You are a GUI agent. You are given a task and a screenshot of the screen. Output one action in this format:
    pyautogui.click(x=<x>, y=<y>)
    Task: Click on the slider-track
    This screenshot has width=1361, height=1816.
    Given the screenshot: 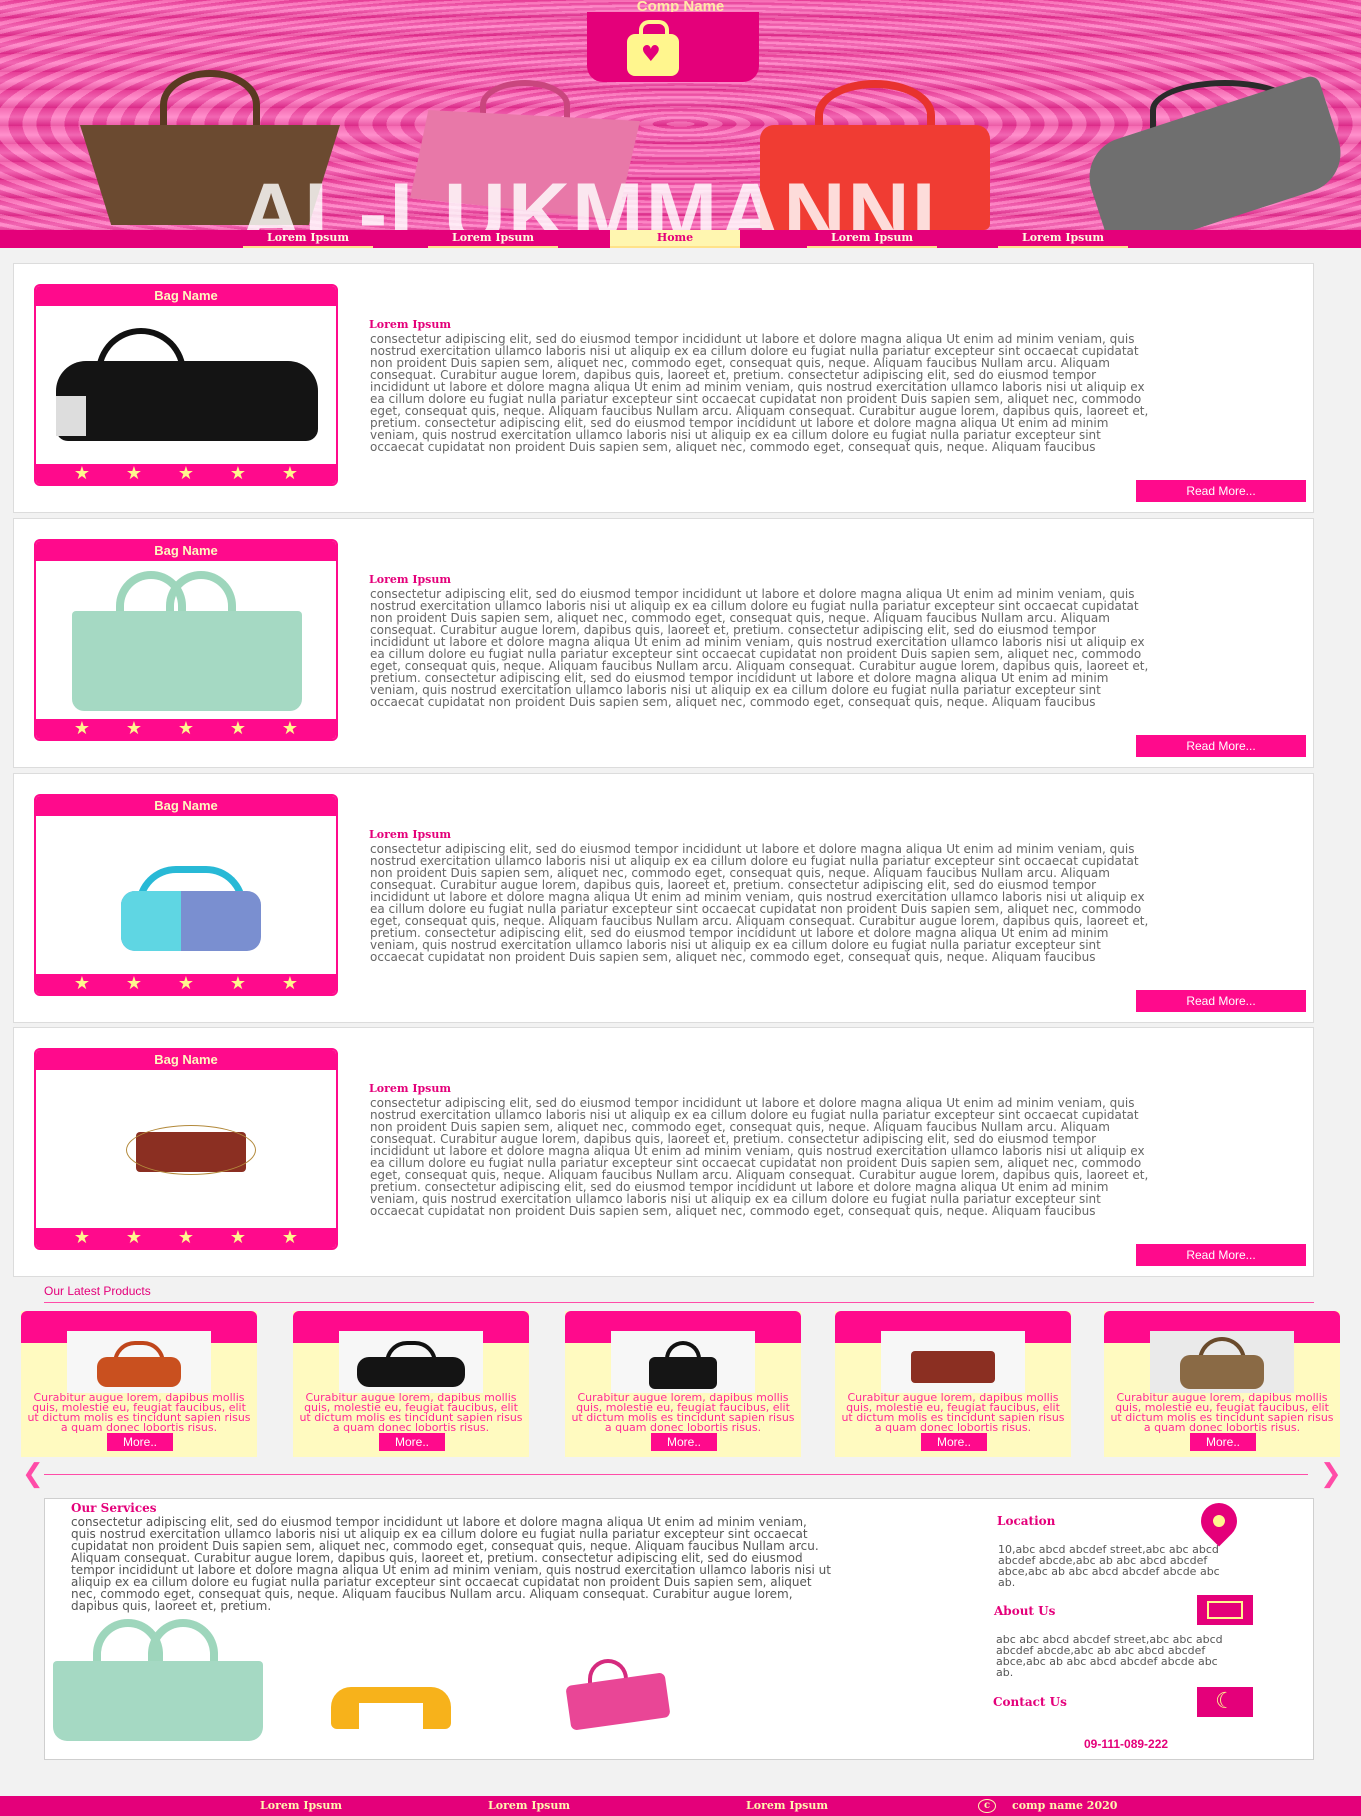 What is the action you would take?
    pyautogui.click(x=676, y=1474)
    